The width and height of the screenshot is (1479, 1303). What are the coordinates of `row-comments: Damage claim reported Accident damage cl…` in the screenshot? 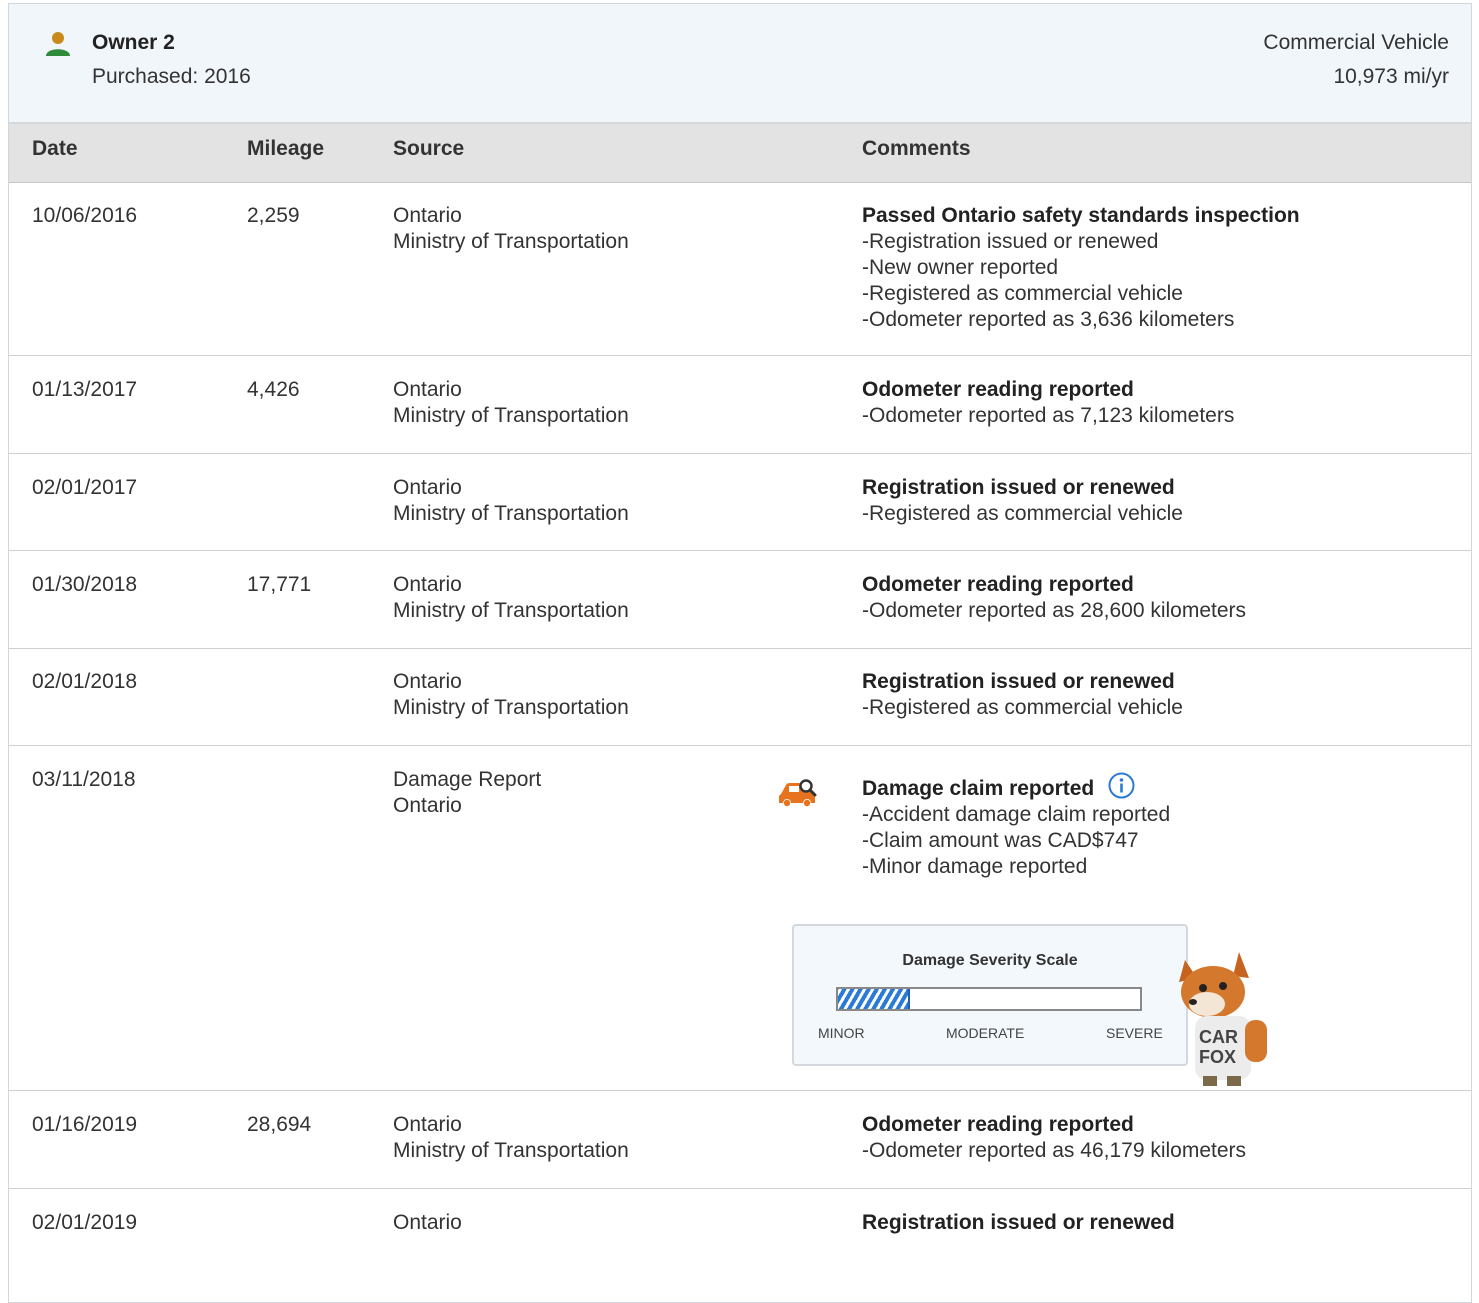 It's located at (1016, 826).